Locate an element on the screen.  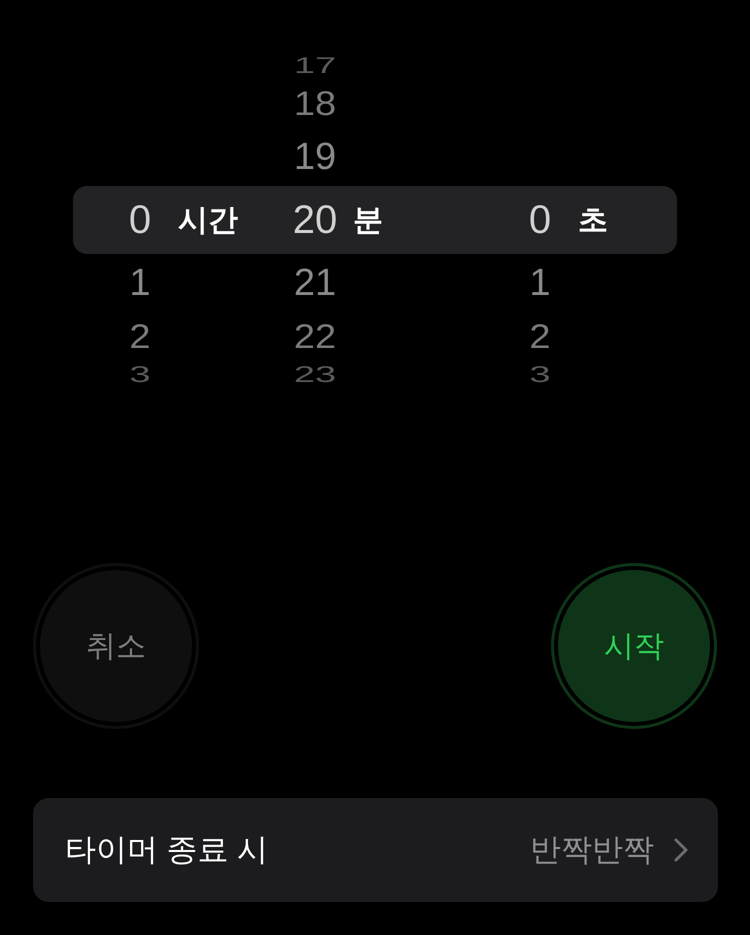
unit-label: 분 is located at coordinates (368, 220).